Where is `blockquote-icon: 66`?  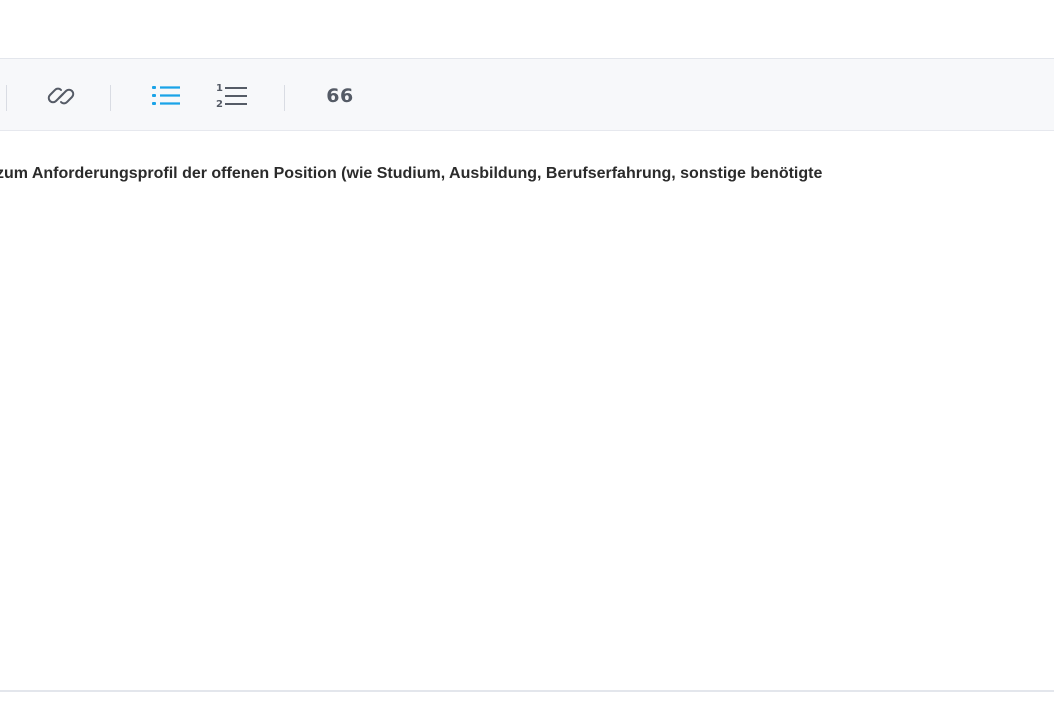
blockquote-icon: 66 is located at coordinates (340, 96).